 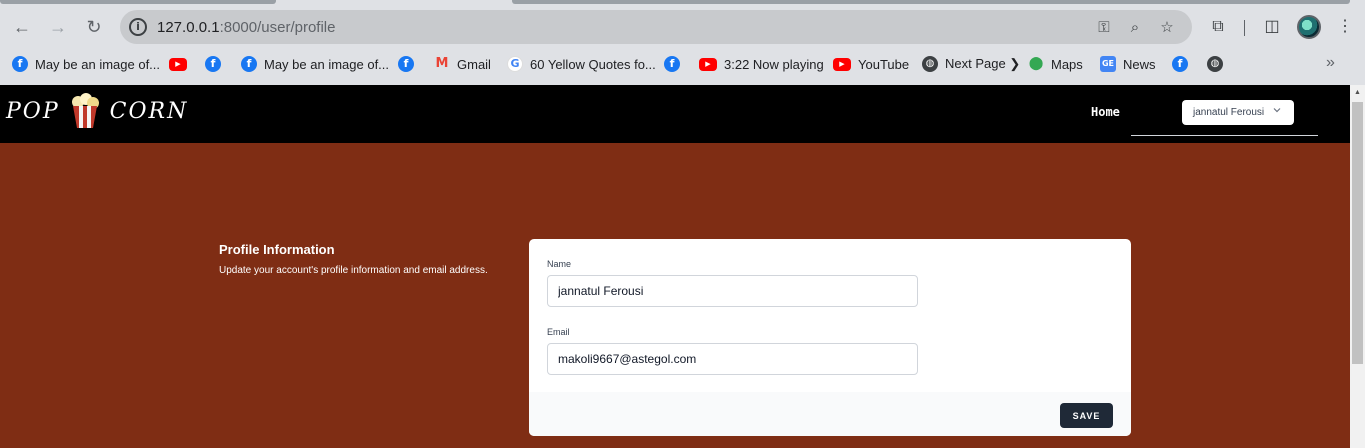 What do you see at coordinates (1104, 28) in the screenshot?
I see `key-icon: ⚿` at bounding box center [1104, 28].